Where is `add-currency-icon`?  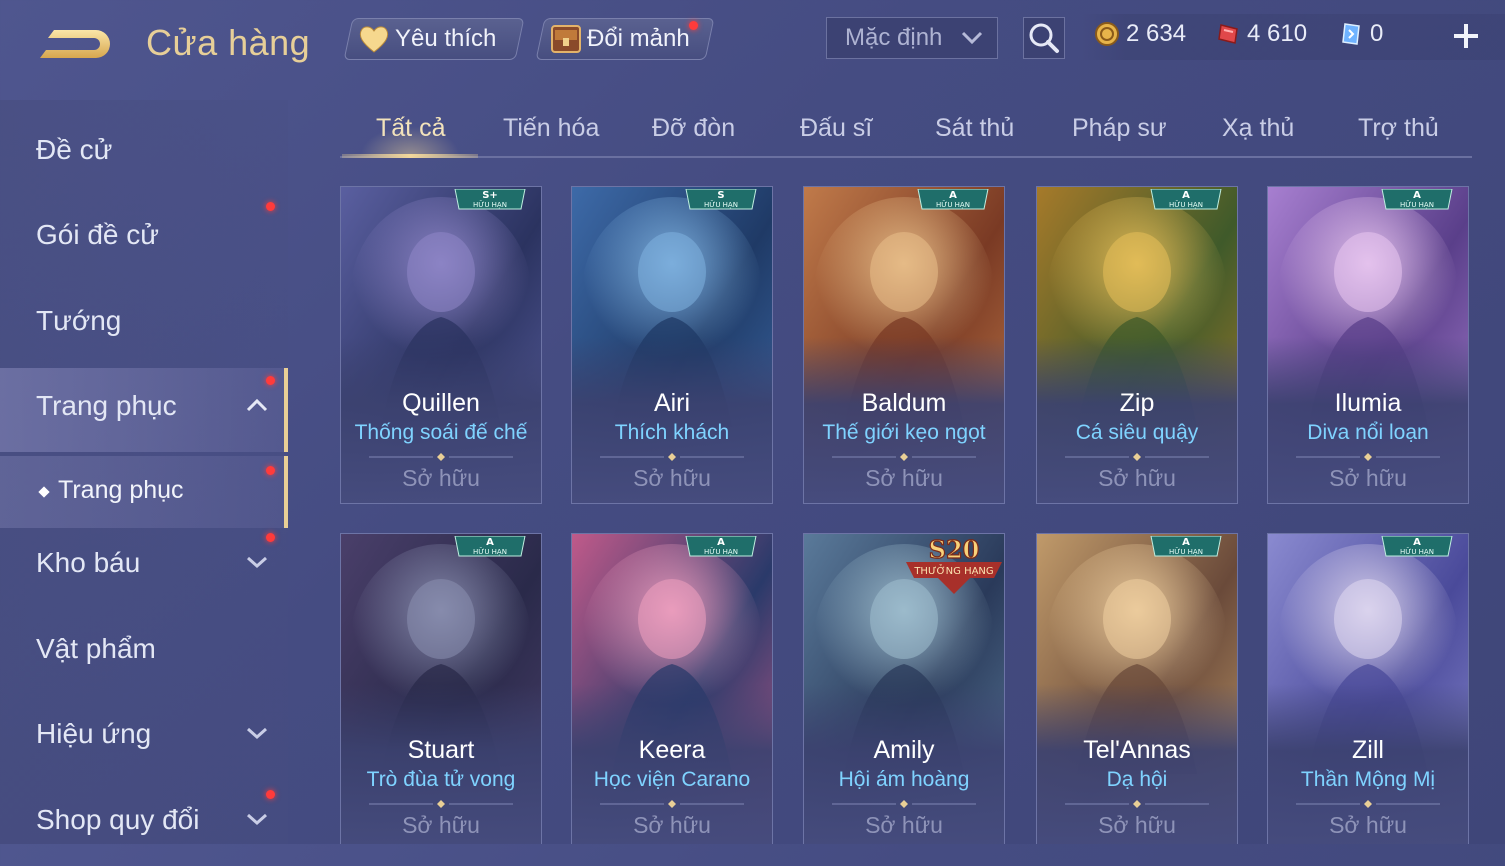 add-currency-icon is located at coordinates (1466, 36).